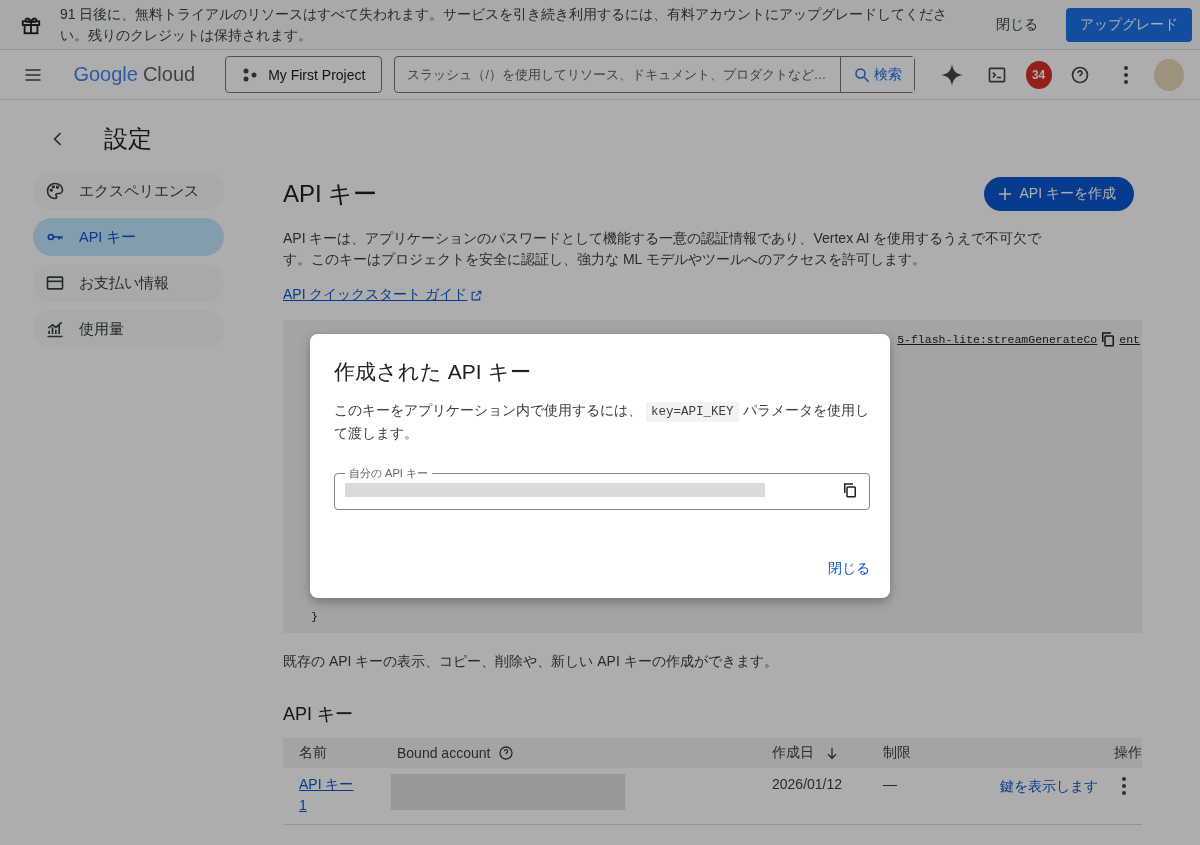  I want to click on column-header: 制限, so click(897, 752).